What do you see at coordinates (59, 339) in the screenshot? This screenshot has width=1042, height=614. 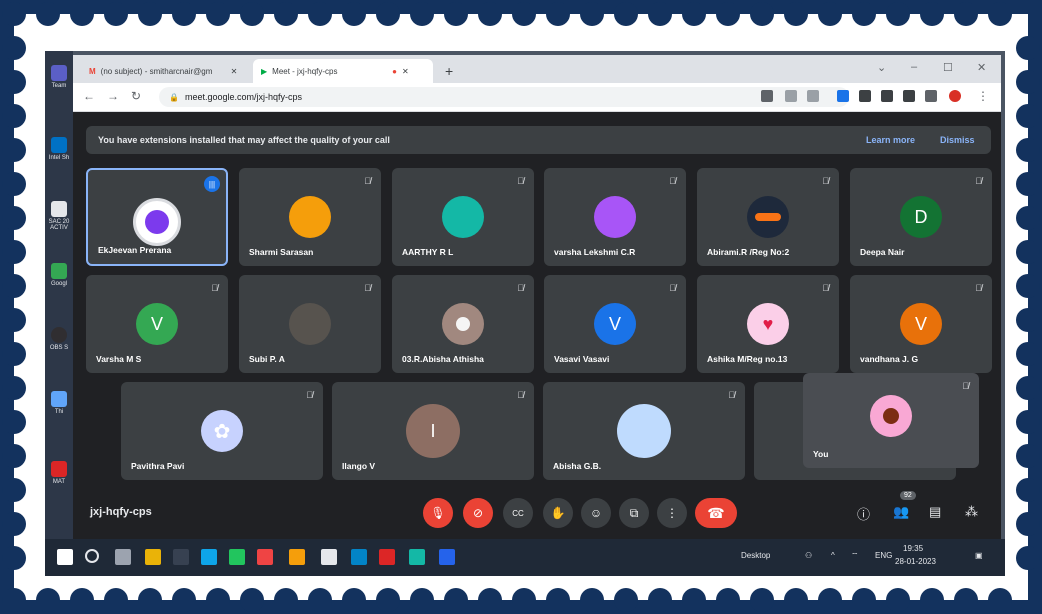 I see `desktop-icon-obs: OBS S` at bounding box center [59, 339].